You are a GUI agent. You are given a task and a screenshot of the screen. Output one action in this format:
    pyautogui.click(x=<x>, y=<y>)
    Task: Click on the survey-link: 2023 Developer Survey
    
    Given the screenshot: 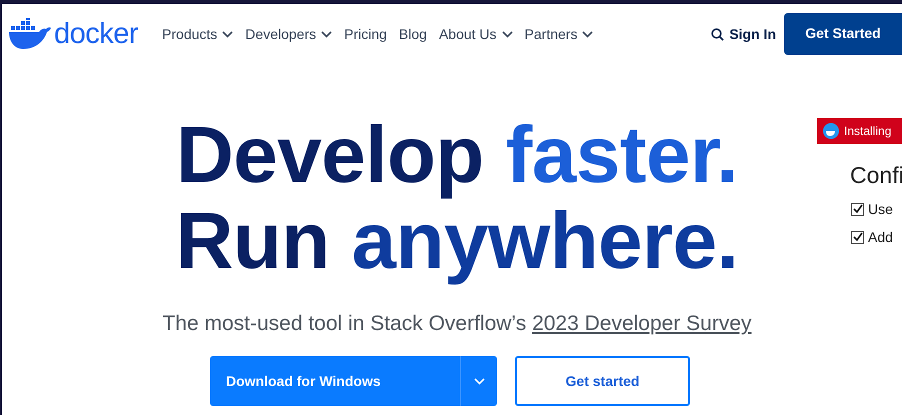 What is the action you would take?
    pyautogui.click(x=642, y=323)
    